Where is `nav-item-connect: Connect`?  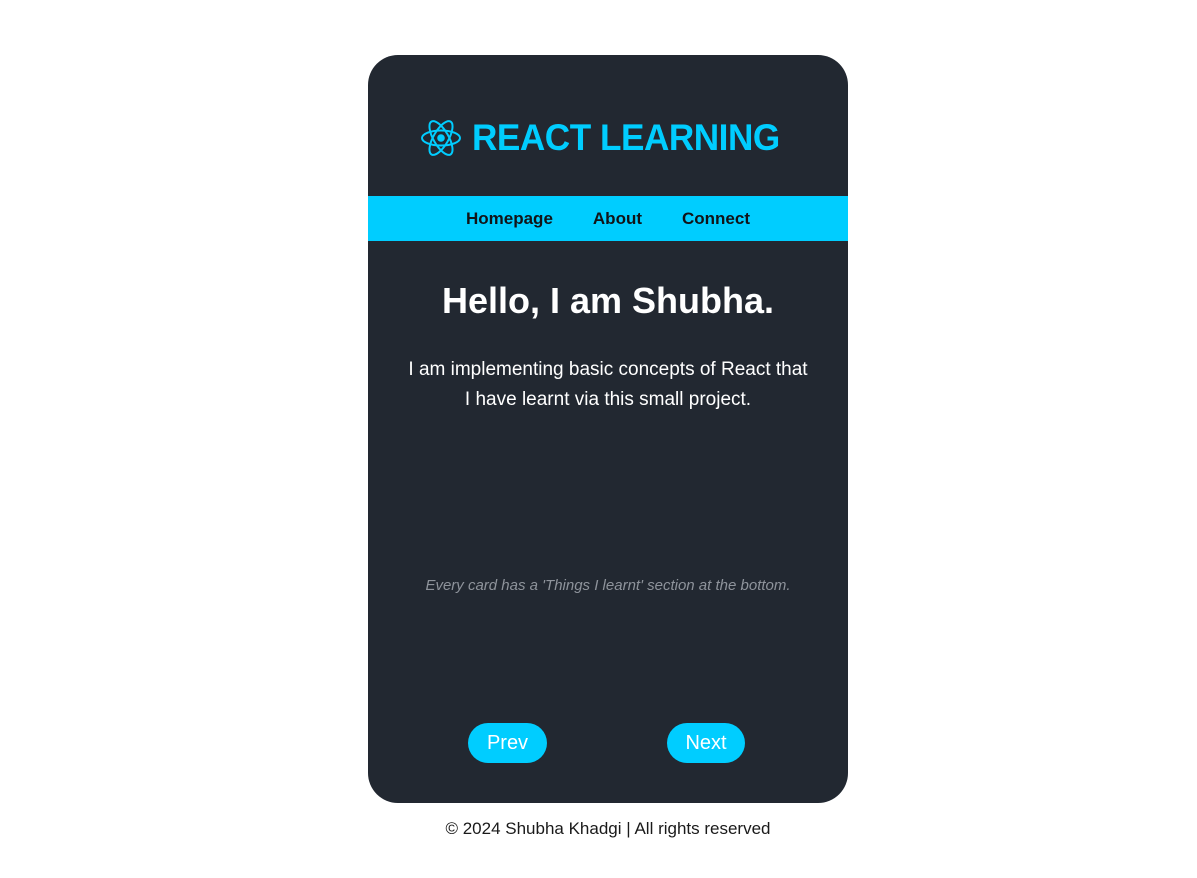 nav-item-connect: Connect is located at coordinates (716, 219).